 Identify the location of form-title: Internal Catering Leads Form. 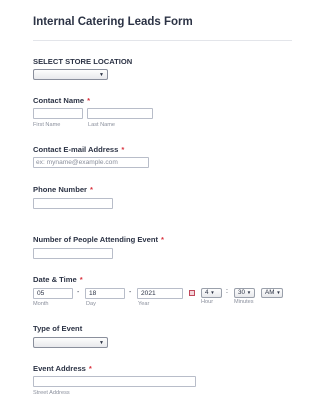
(113, 22).